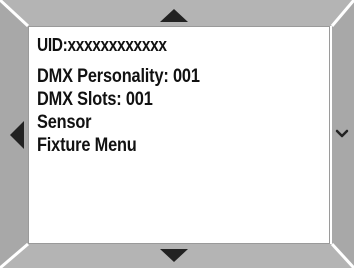  I want to click on menu-item-dmx-personality: DMX Personality: 001, so click(118, 76).